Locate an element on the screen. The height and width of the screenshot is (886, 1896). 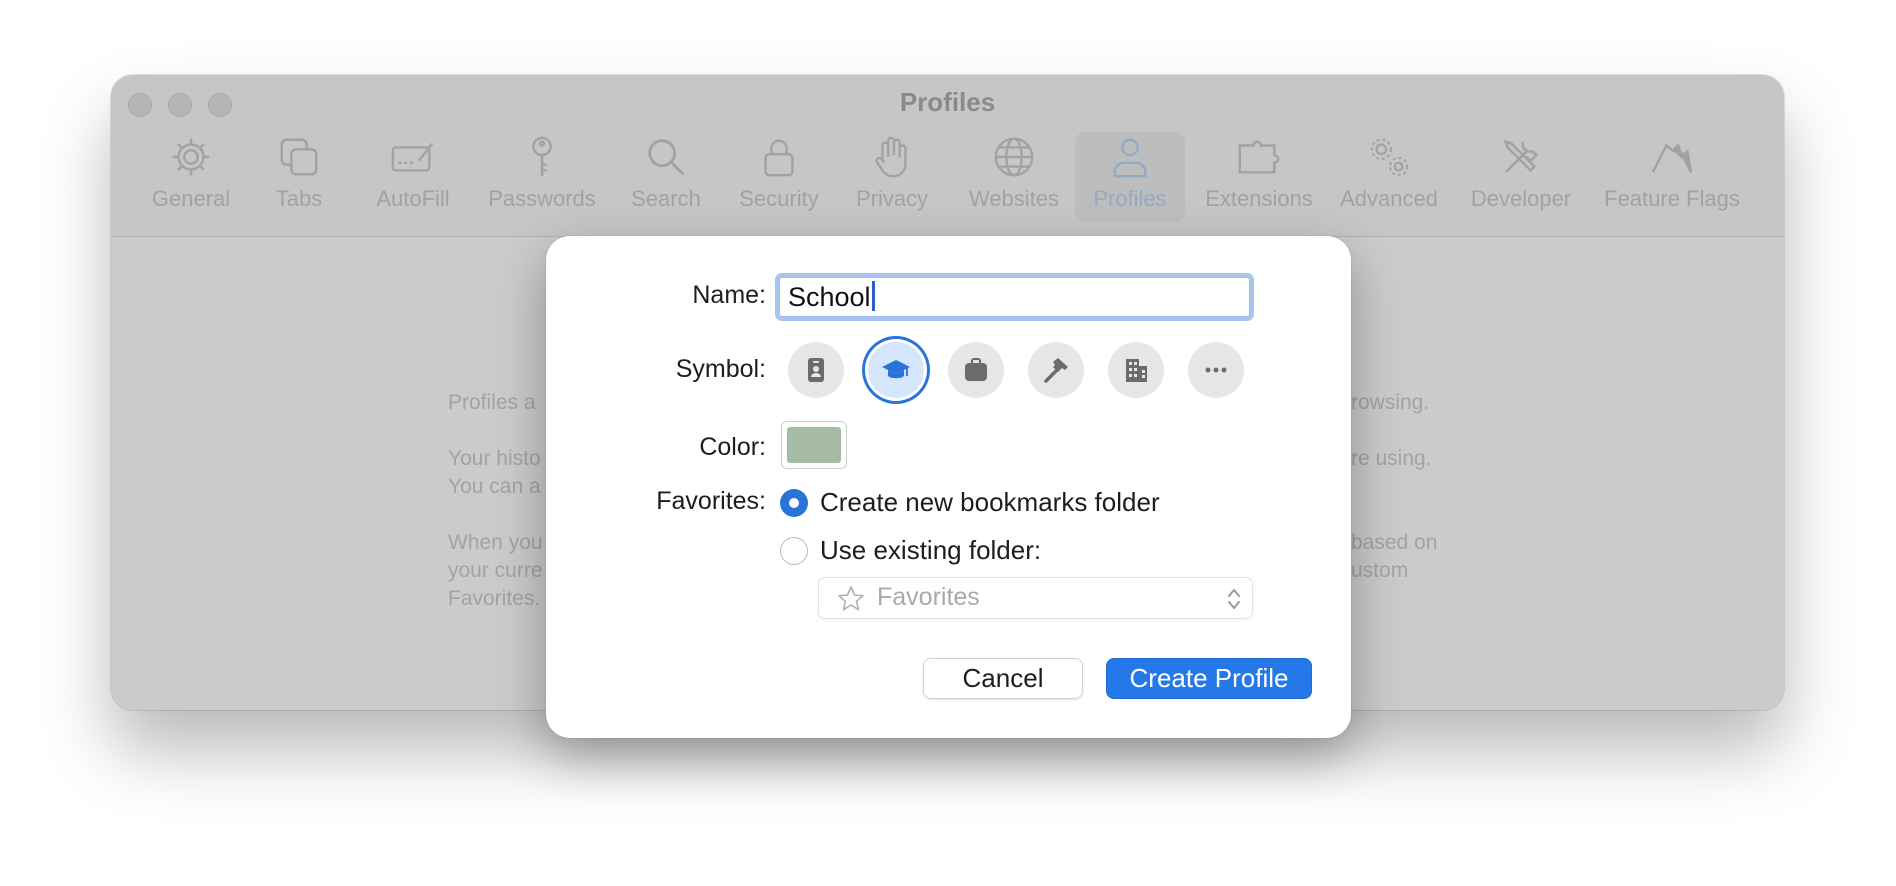
window-title: Profiles is located at coordinates (947, 102).